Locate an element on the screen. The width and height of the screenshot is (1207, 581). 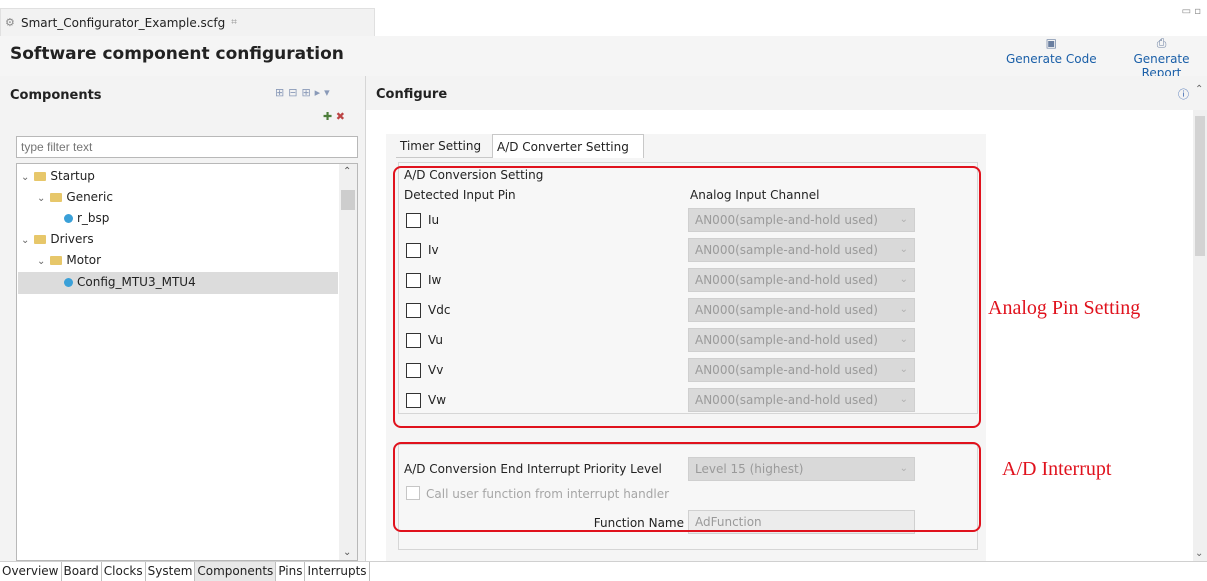
tree-item-generic: ⌄ Generic is located at coordinates (75, 197).